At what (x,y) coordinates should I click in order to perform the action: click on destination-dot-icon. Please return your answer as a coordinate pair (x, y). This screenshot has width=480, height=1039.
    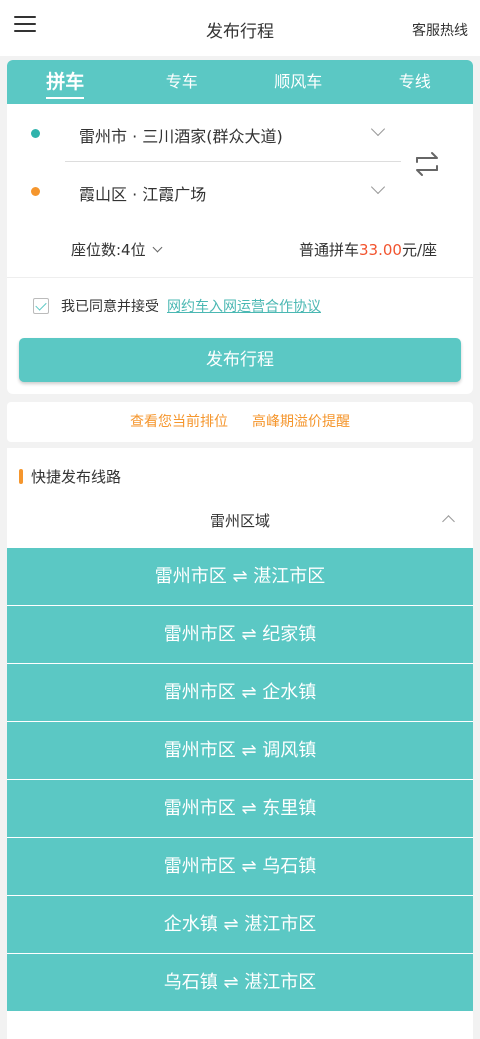
    Looking at the image, I should click on (35, 191).